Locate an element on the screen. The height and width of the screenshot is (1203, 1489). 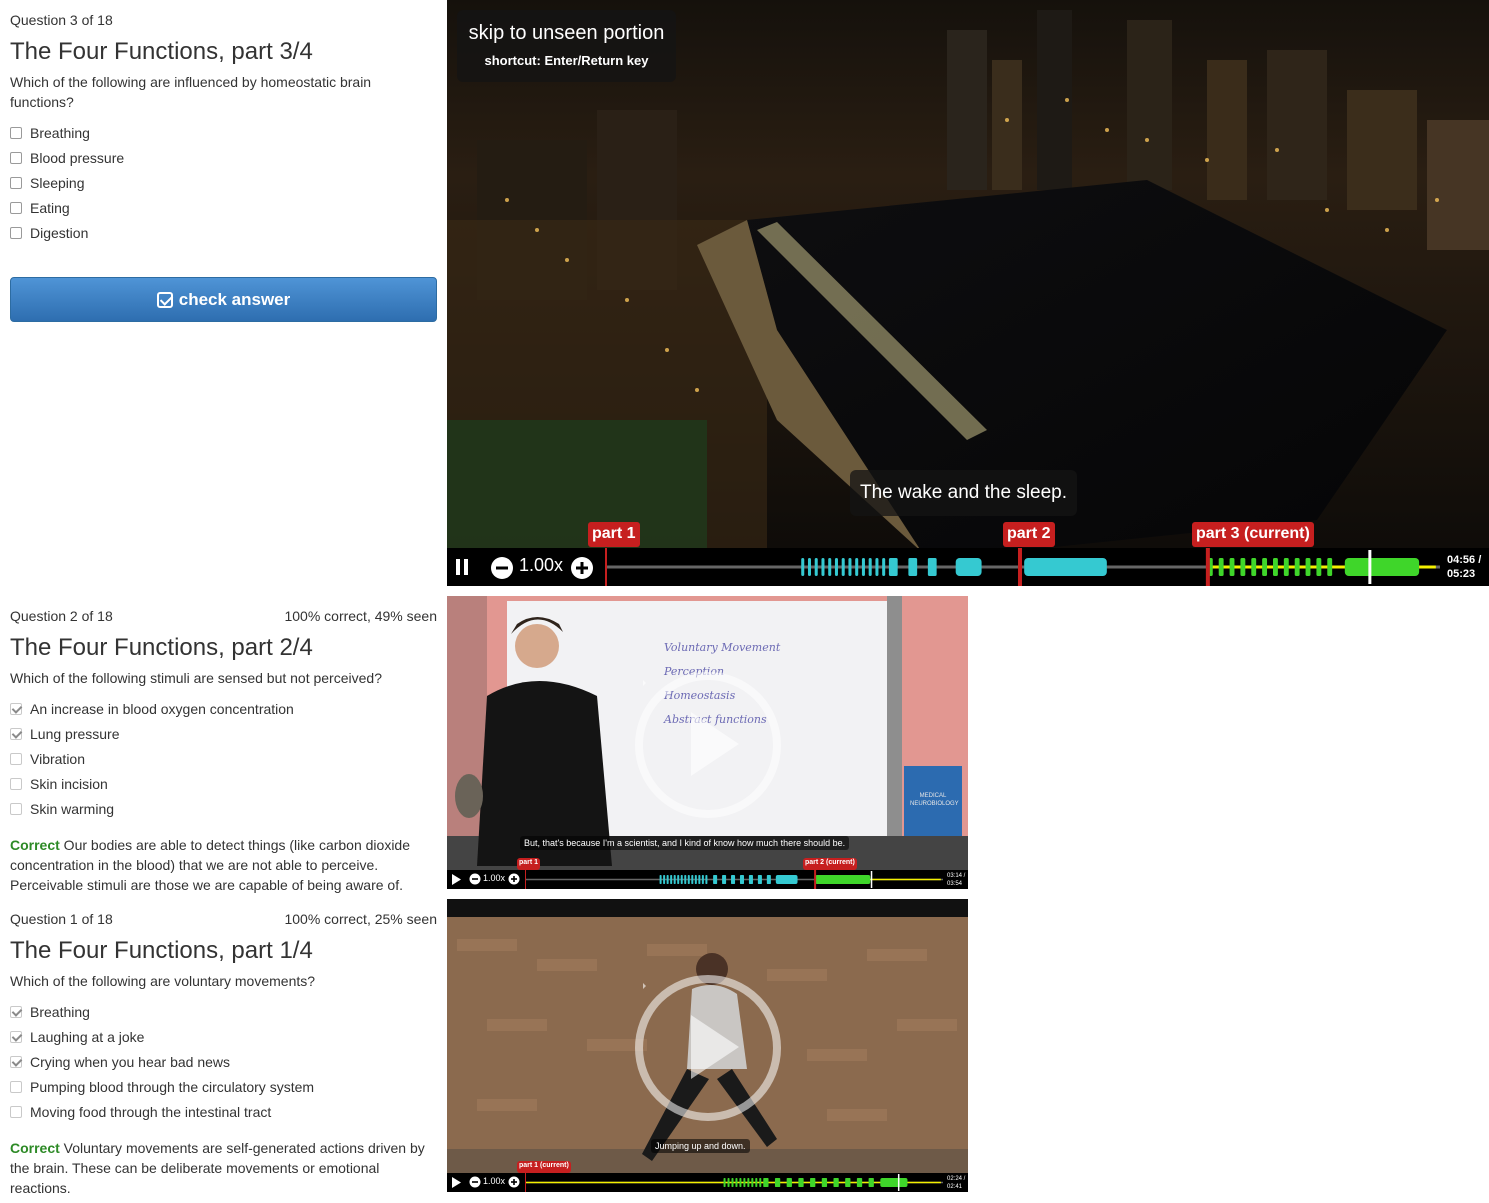
option-sleeping: Sleeping is located at coordinates (223, 182).